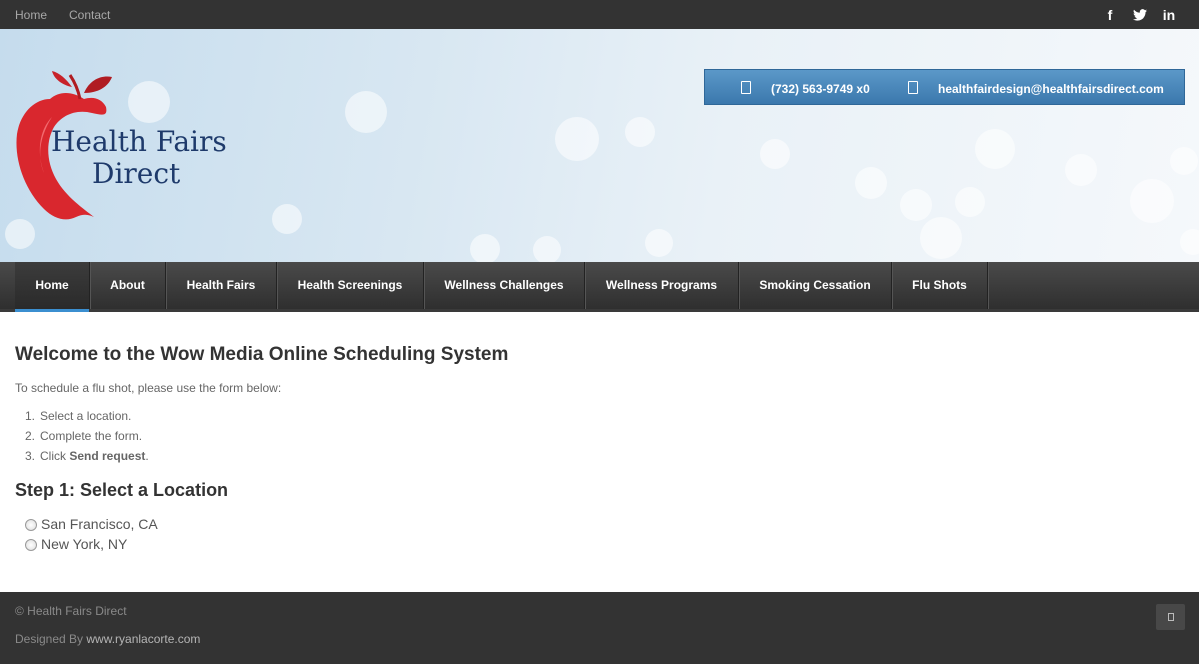  I want to click on nav-item-wellness-programs: Wellness Programs, so click(662, 285).